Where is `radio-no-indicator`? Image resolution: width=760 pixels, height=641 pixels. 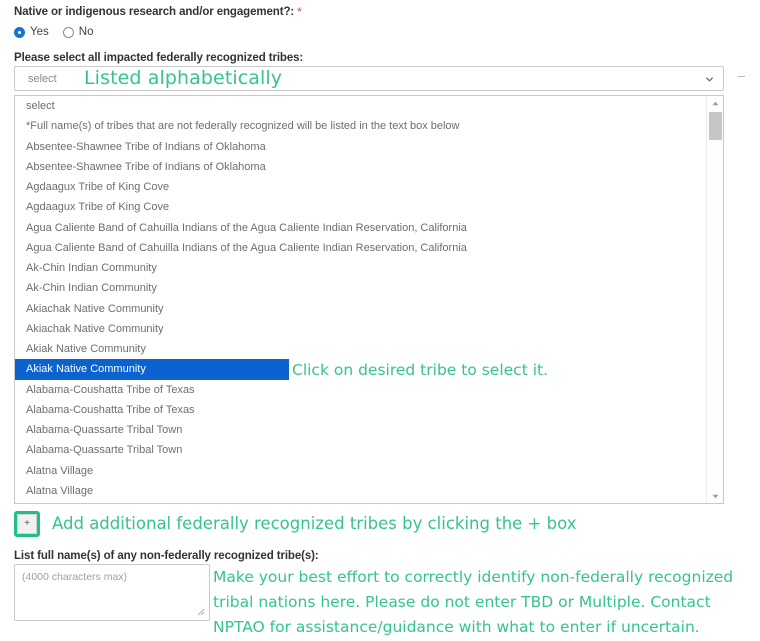
radio-no-indicator is located at coordinates (68, 32).